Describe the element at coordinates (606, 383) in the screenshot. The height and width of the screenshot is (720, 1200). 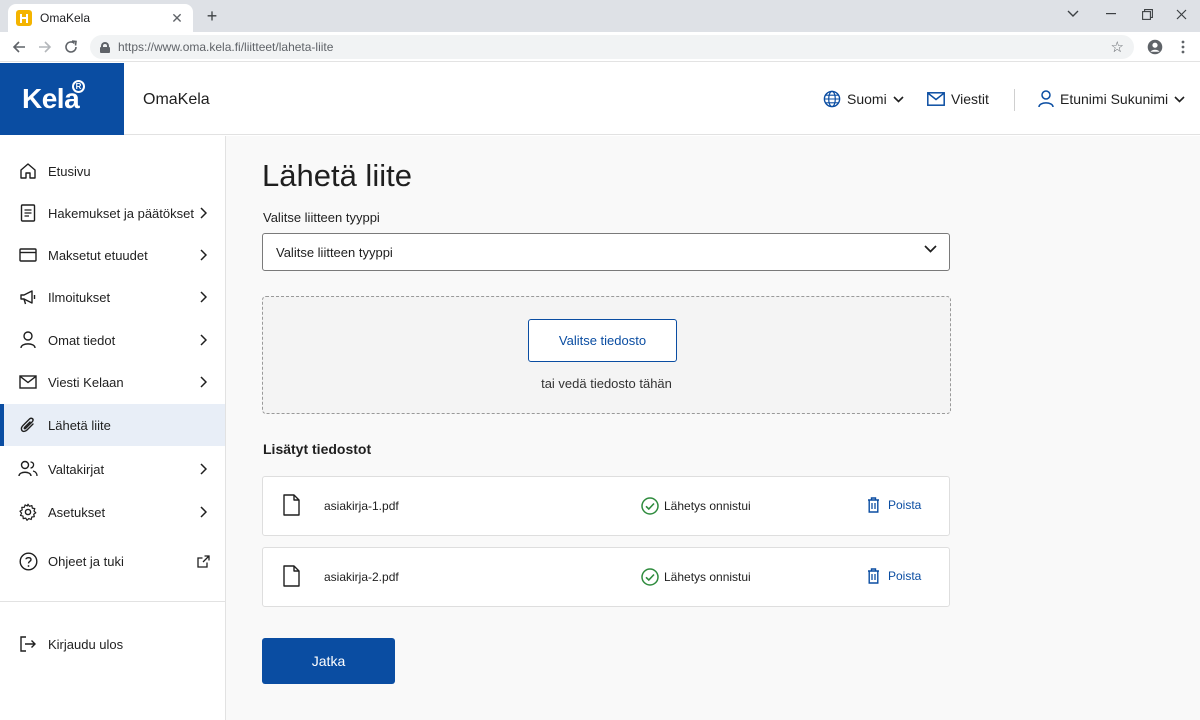
I see `drop-hint: tai vedä tiedosto tähän` at that location.